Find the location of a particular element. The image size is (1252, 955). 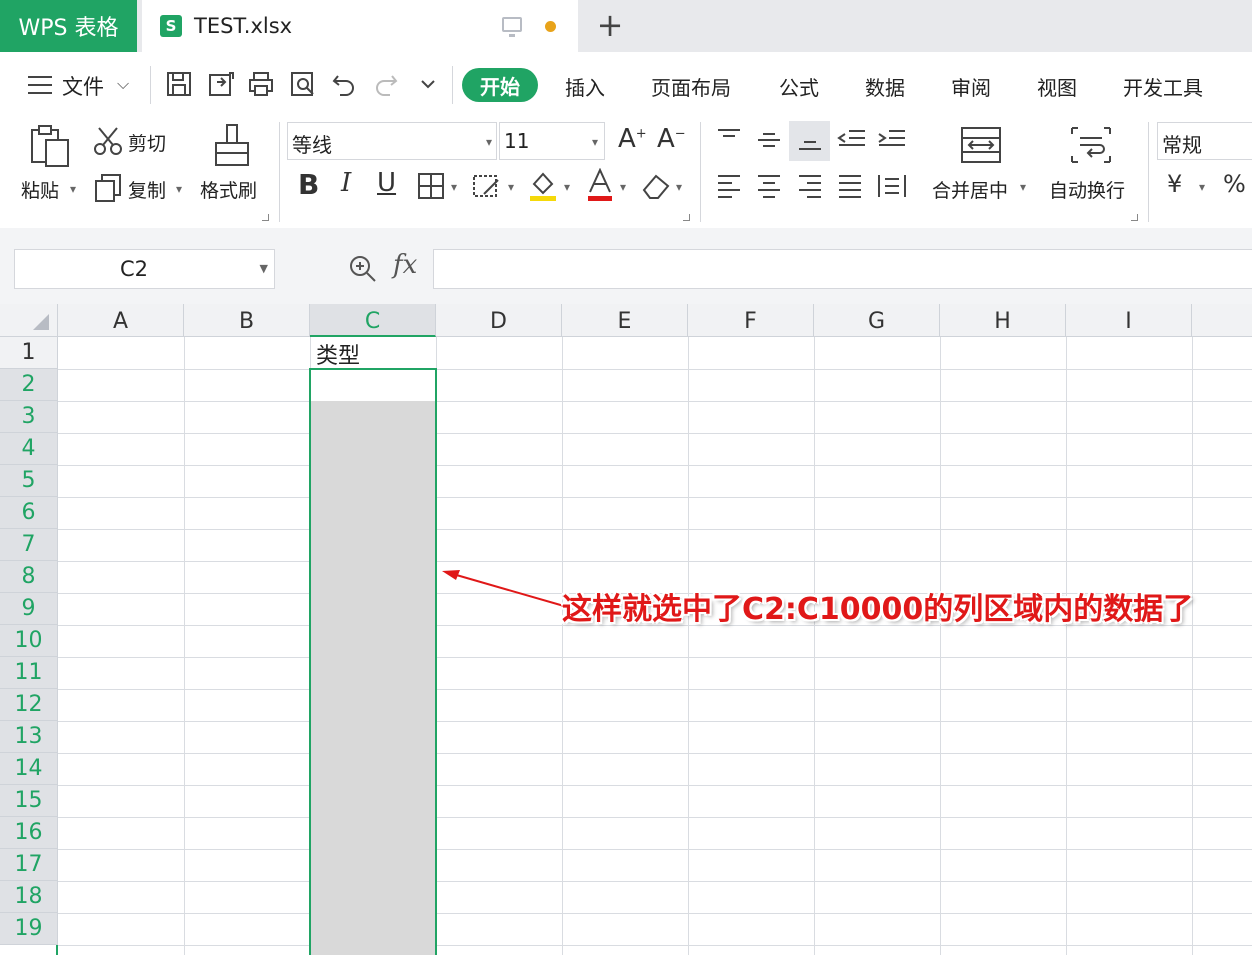

monitor-icon is located at coordinates (512, 27).